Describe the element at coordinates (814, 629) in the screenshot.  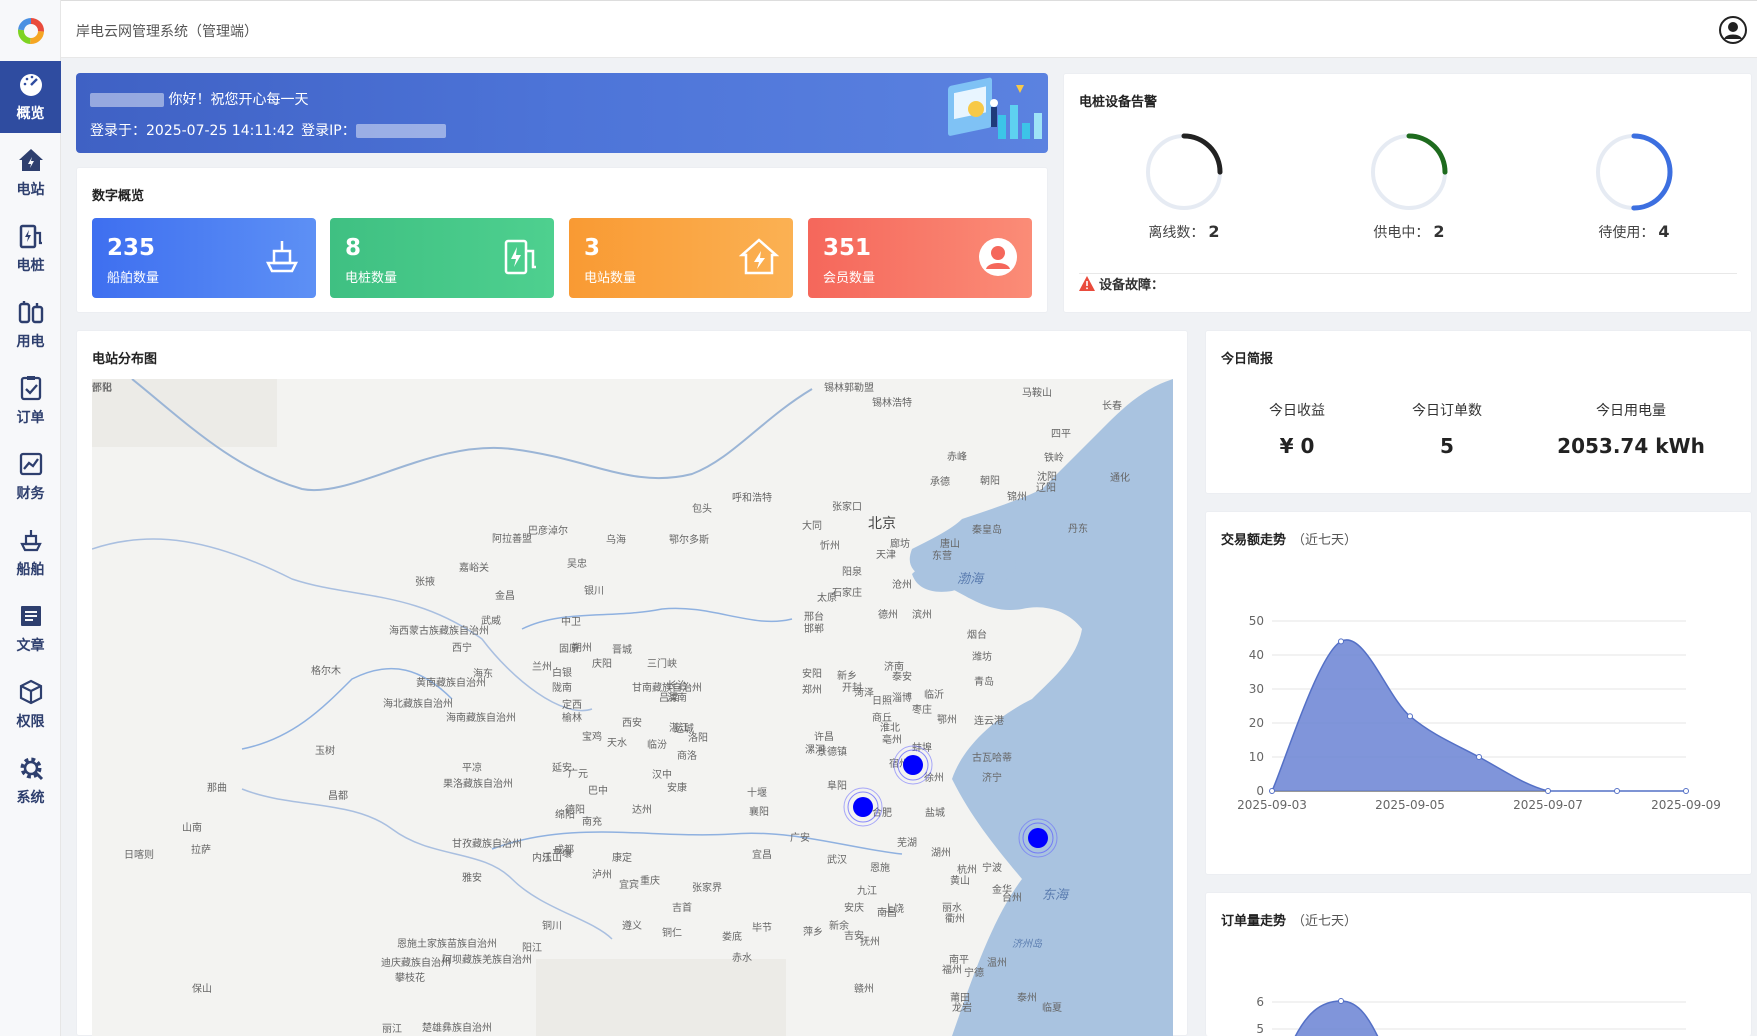
I see `city-label: 邯郸` at that location.